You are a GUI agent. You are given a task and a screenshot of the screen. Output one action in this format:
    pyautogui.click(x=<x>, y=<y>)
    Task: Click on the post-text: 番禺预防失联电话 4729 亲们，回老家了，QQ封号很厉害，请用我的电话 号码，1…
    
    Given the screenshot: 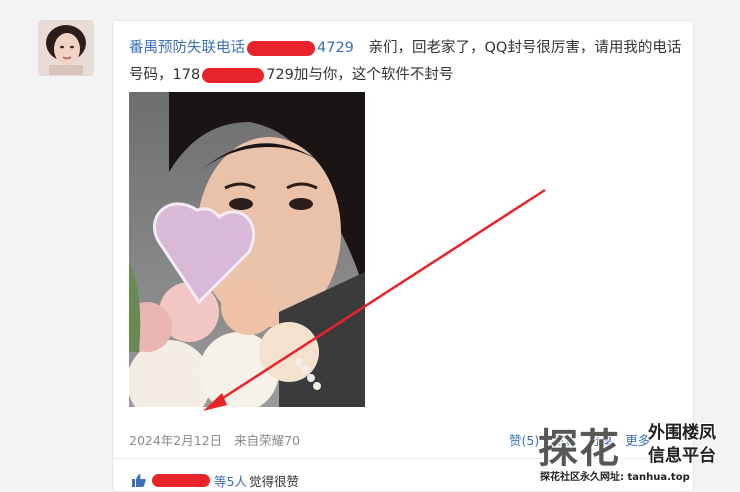 What is the action you would take?
    pyautogui.click(x=409, y=62)
    